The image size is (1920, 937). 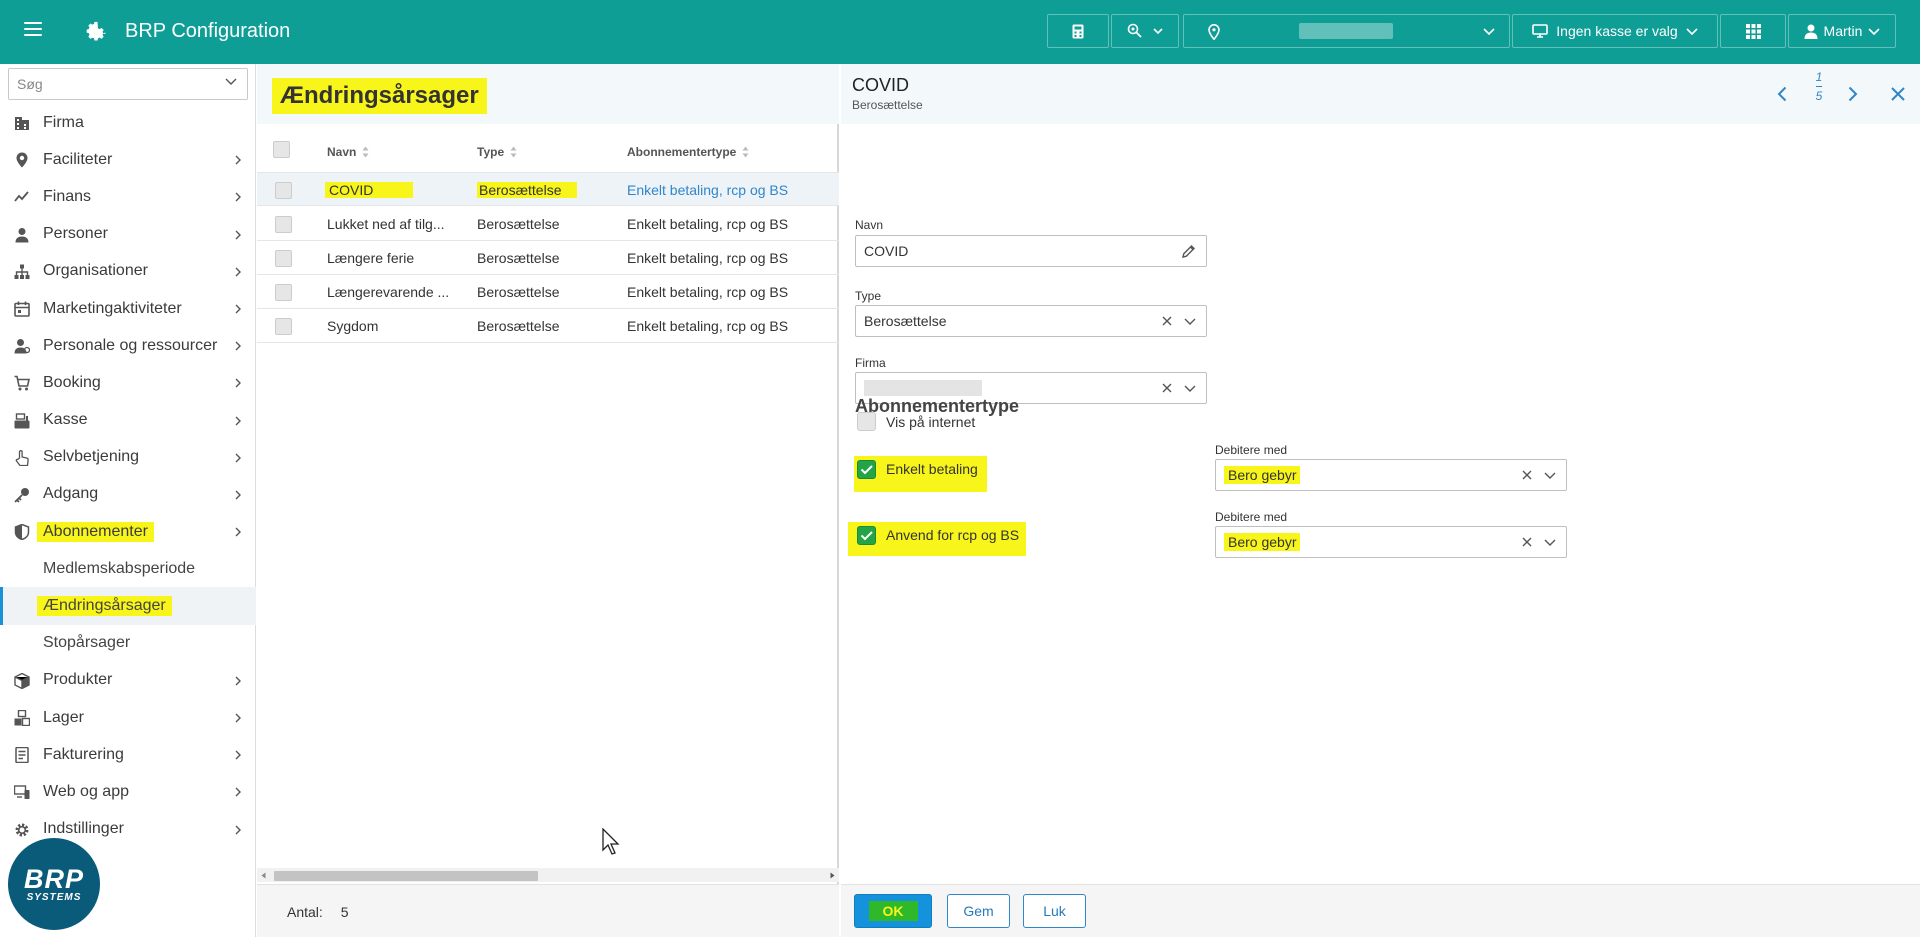 What do you see at coordinates (63, 122) in the screenshot?
I see `sidebar-item-label: Firma` at bounding box center [63, 122].